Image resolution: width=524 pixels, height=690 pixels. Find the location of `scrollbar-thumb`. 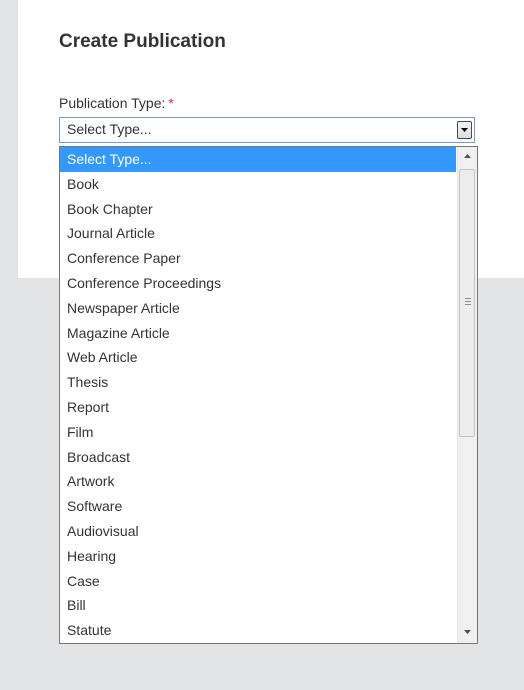

scrollbar-thumb is located at coordinates (467, 303).